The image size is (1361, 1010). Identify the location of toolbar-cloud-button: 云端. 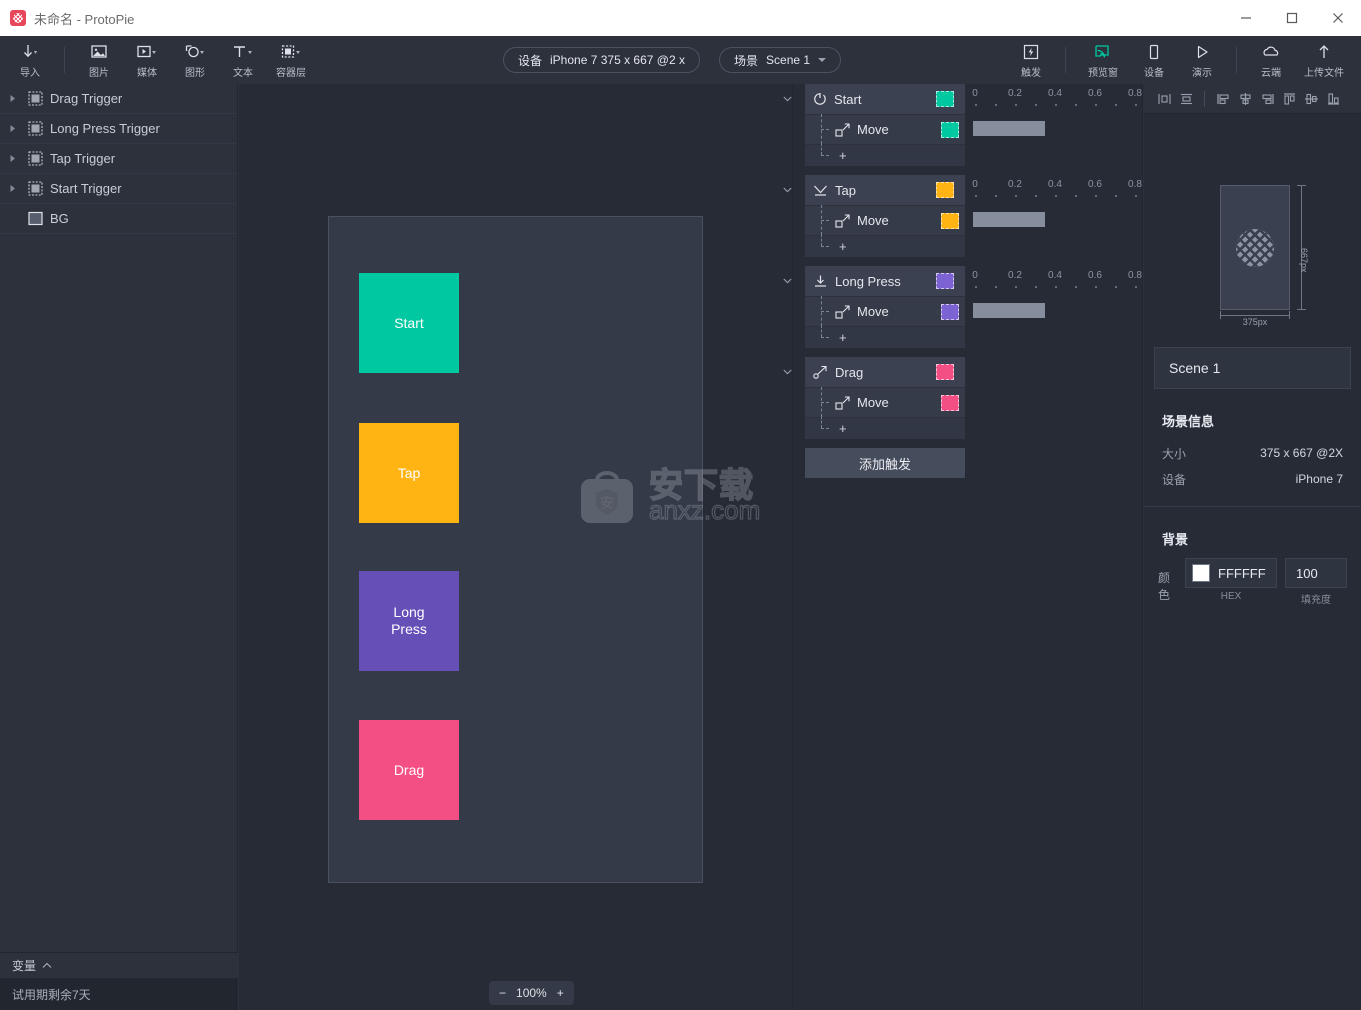
(1271, 60).